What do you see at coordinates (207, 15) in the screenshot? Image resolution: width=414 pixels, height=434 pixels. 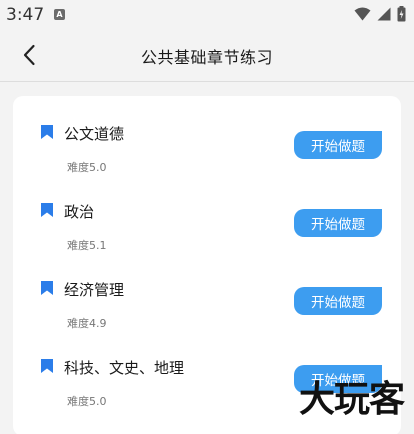 I see `status-bar: 3:47 A` at bounding box center [207, 15].